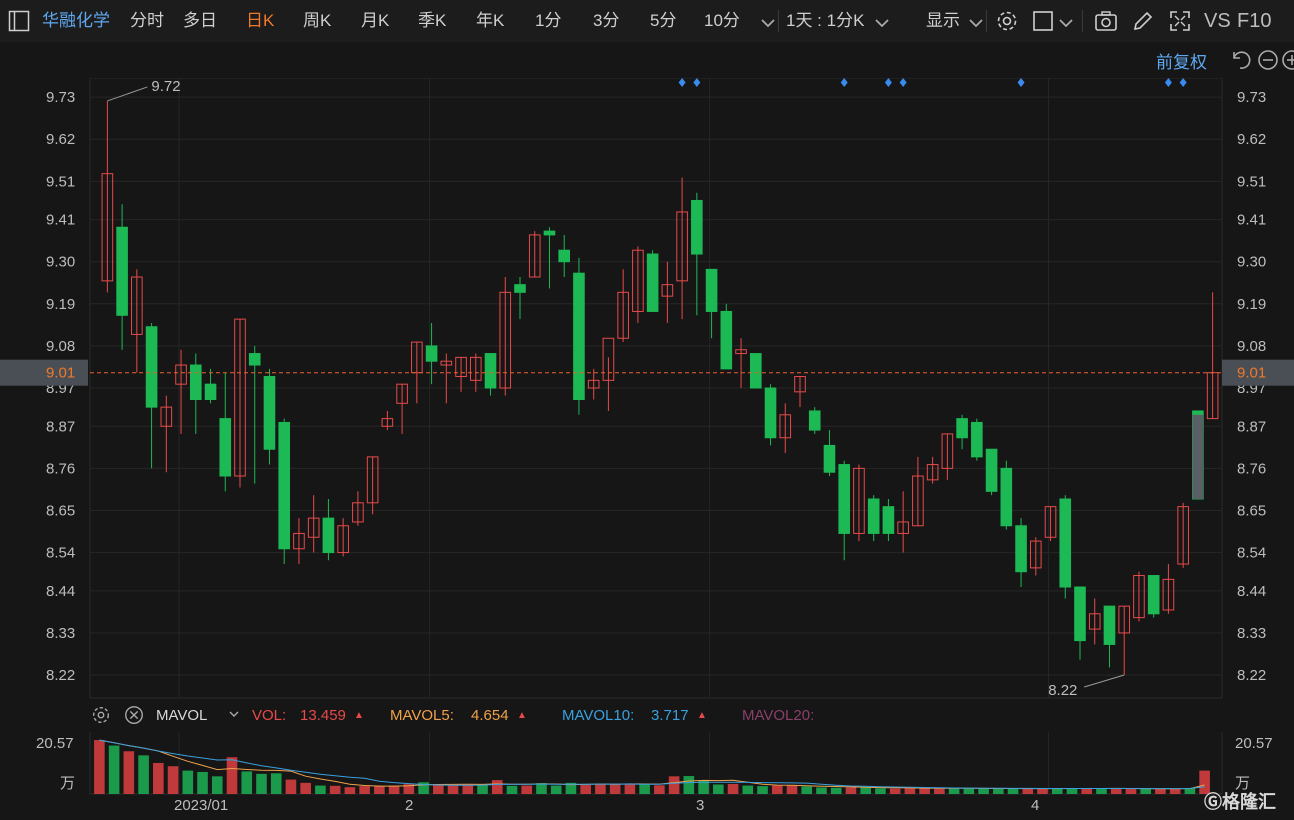 Image resolution: width=1294 pixels, height=820 pixels. Describe the element at coordinates (235, 718) in the screenshot. I see `indicator-chevron-icon` at that location.